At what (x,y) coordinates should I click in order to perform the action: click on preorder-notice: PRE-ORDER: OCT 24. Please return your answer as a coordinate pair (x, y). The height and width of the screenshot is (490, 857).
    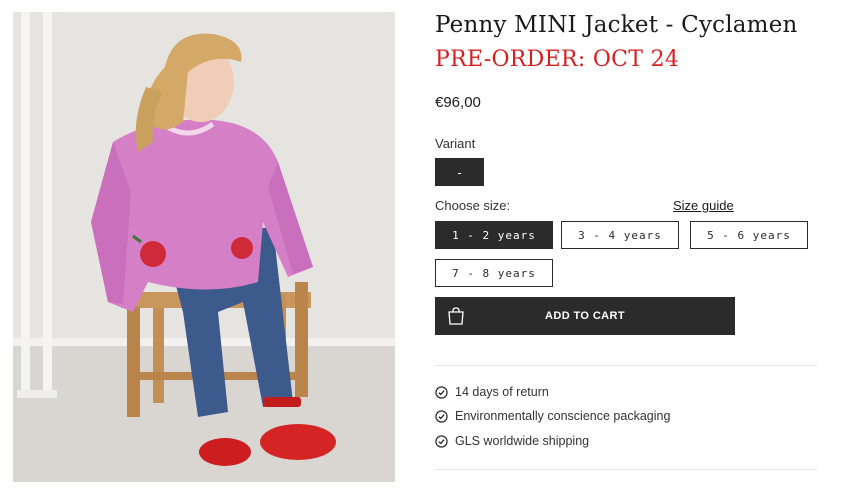
    Looking at the image, I should click on (557, 59).